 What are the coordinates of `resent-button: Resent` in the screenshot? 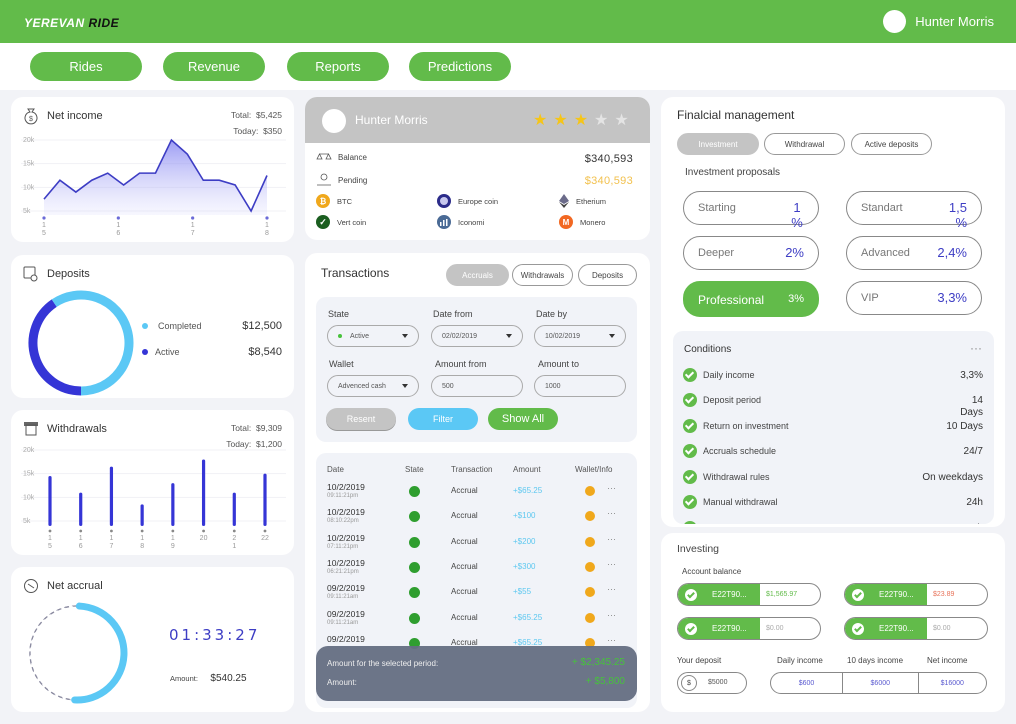 It's located at (361, 419).